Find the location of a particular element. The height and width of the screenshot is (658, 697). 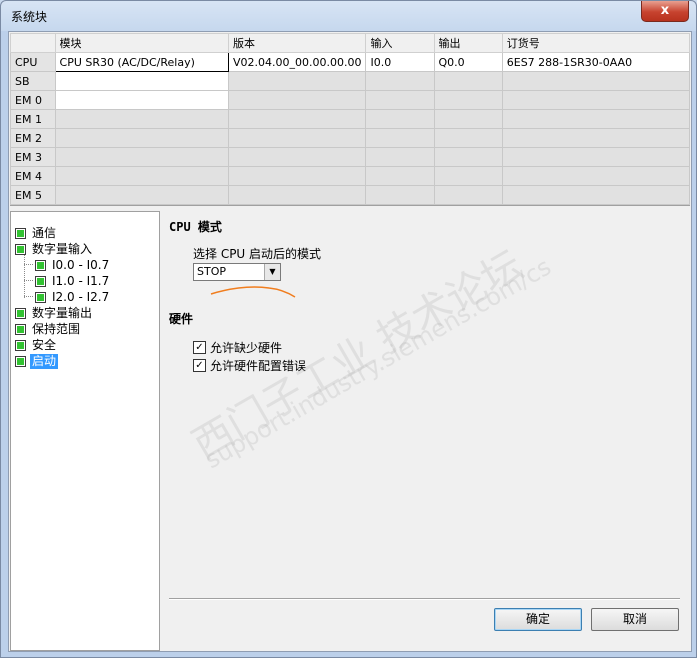

row-header-em0: EM 0 is located at coordinates (33, 100).